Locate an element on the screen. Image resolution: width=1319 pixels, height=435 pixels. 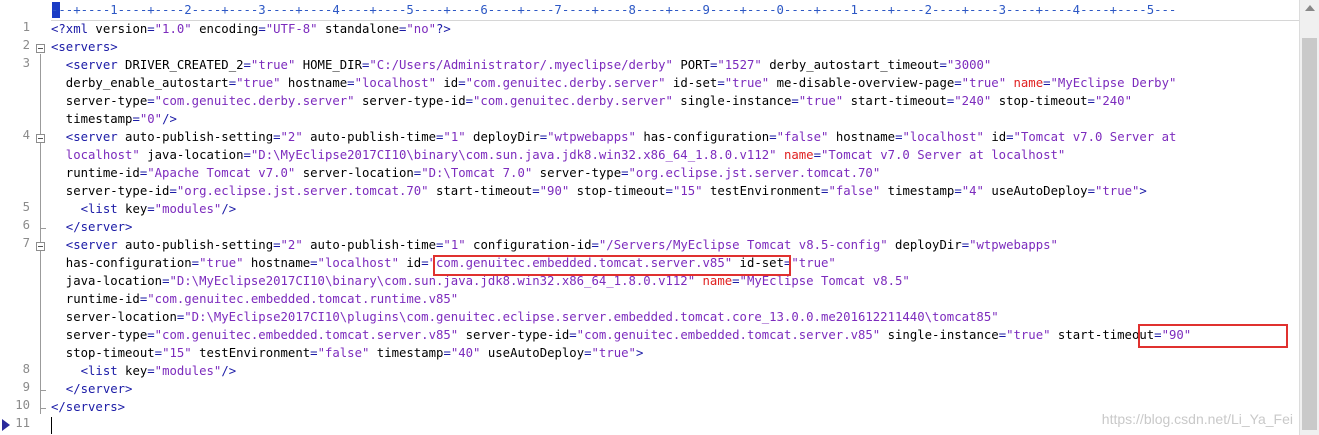
vertical-scrollbar is located at coordinates (1309, 217).